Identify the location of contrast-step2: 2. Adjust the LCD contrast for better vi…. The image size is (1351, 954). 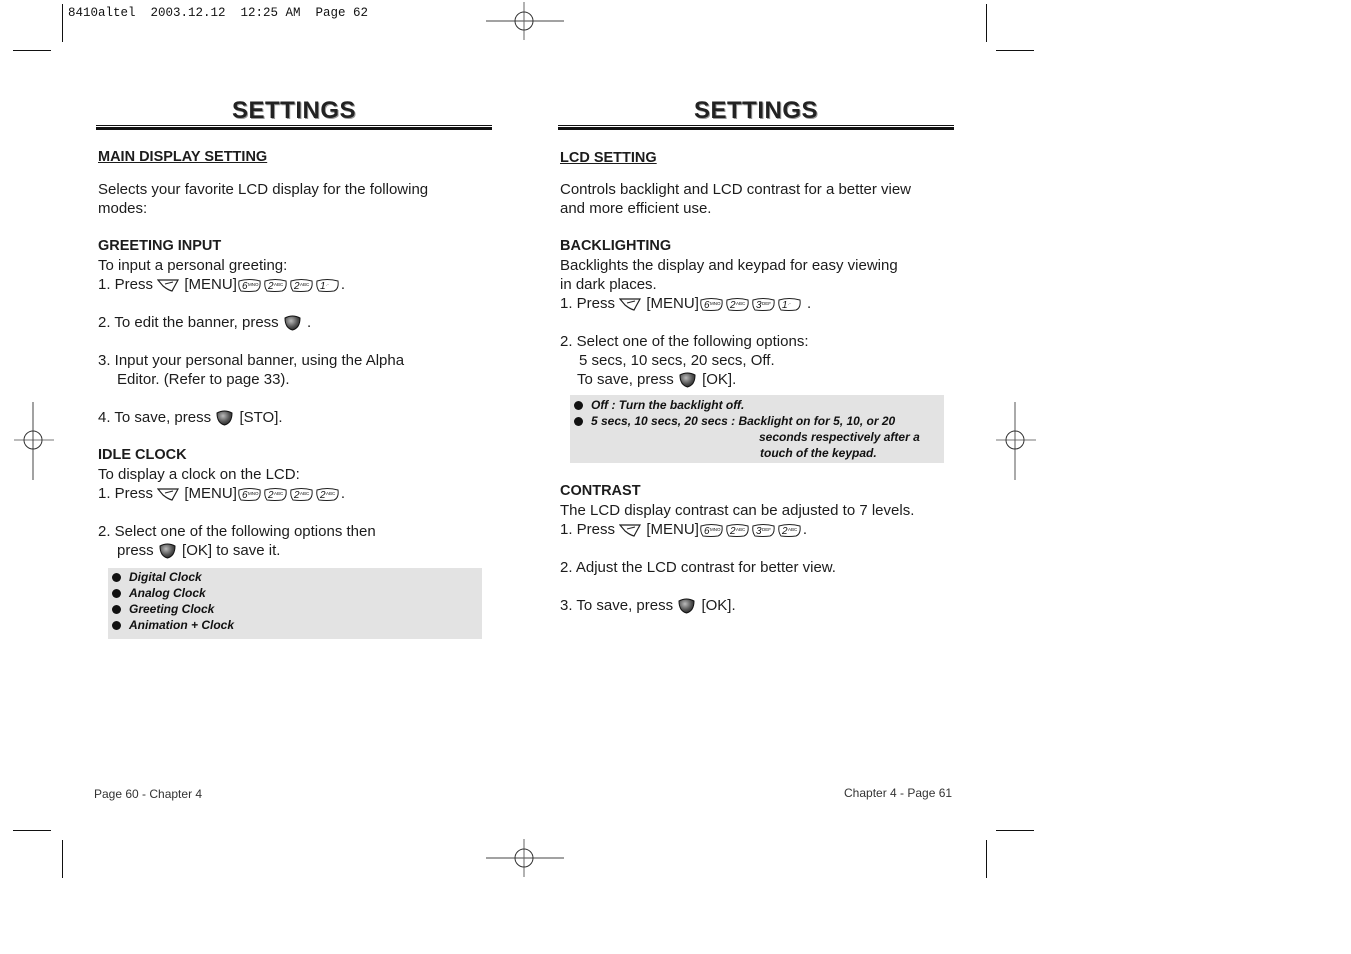
(698, 567).